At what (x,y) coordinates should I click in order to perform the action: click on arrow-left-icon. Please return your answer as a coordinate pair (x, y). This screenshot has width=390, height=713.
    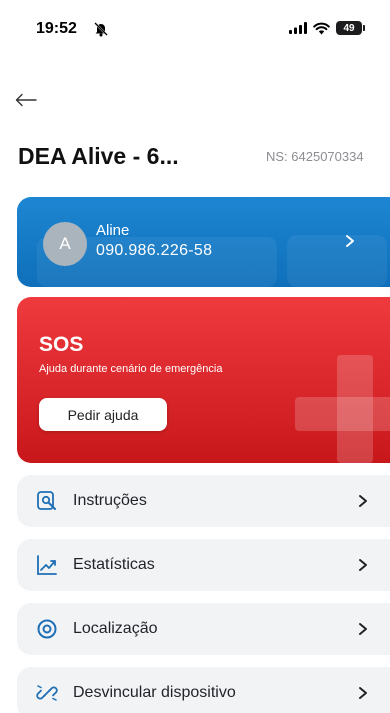
    Looking at the image, I should click on (26, 100).